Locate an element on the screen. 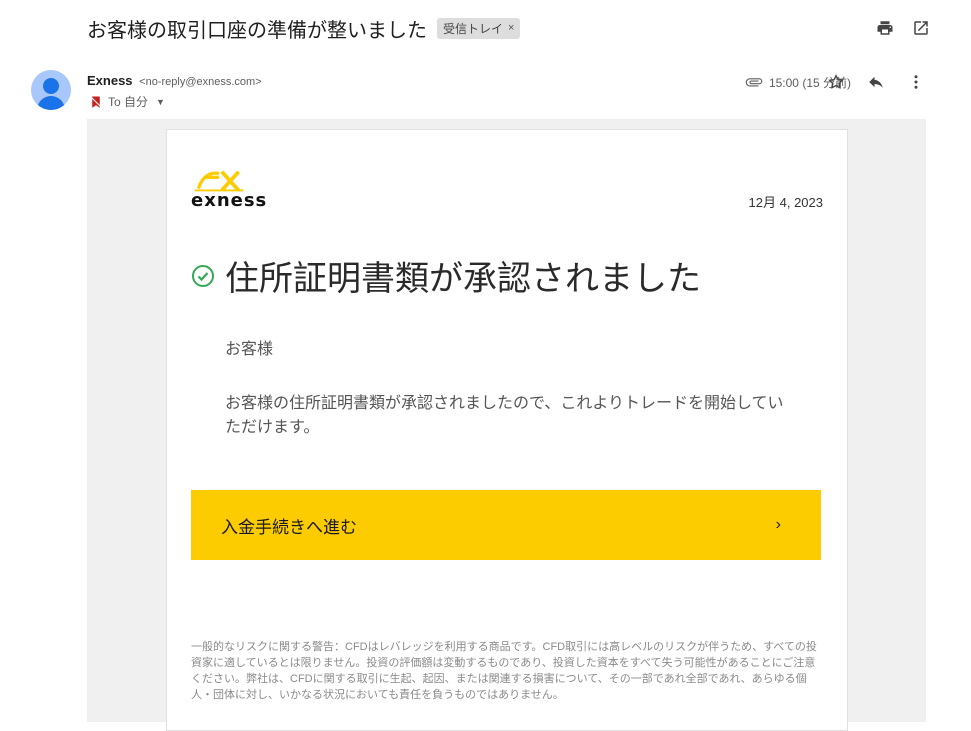  check-circle-icon is located at coordinates (203, 275).